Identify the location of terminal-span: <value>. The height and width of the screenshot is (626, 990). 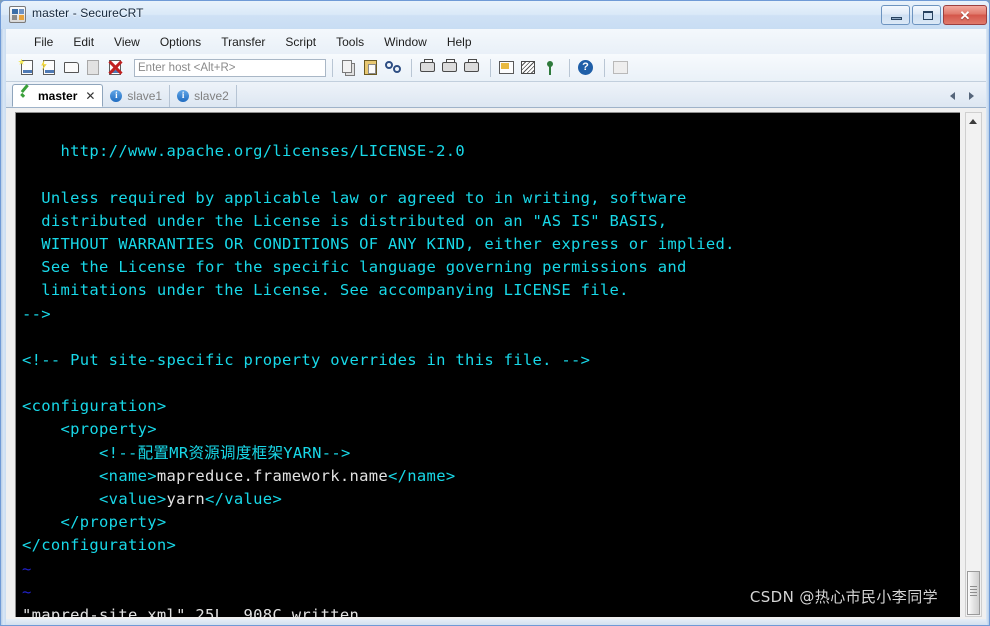
(94, 499).